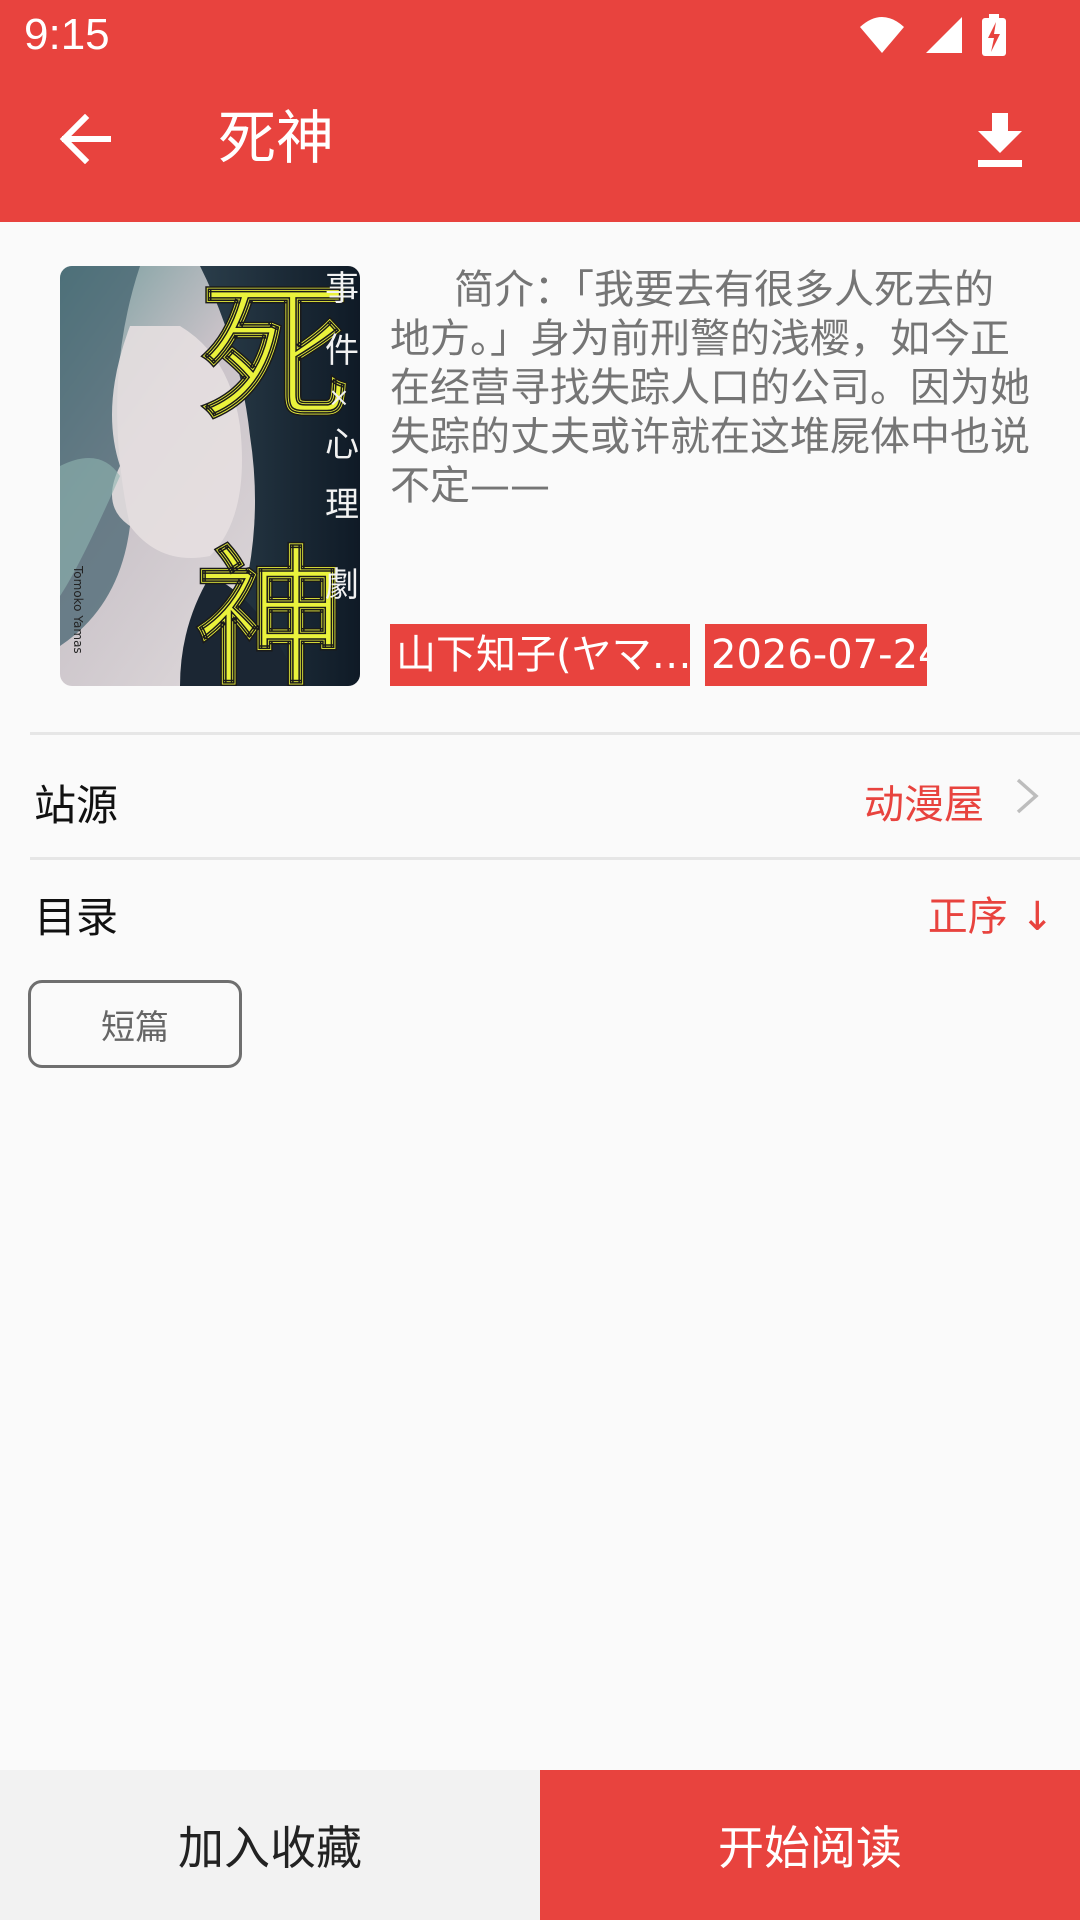 This screenshot has height=1920, width=1080. What do you see at coordinates (994, 35) in the screenshot?
I see `battery-charging-icon` at bounding box center [994, 35].